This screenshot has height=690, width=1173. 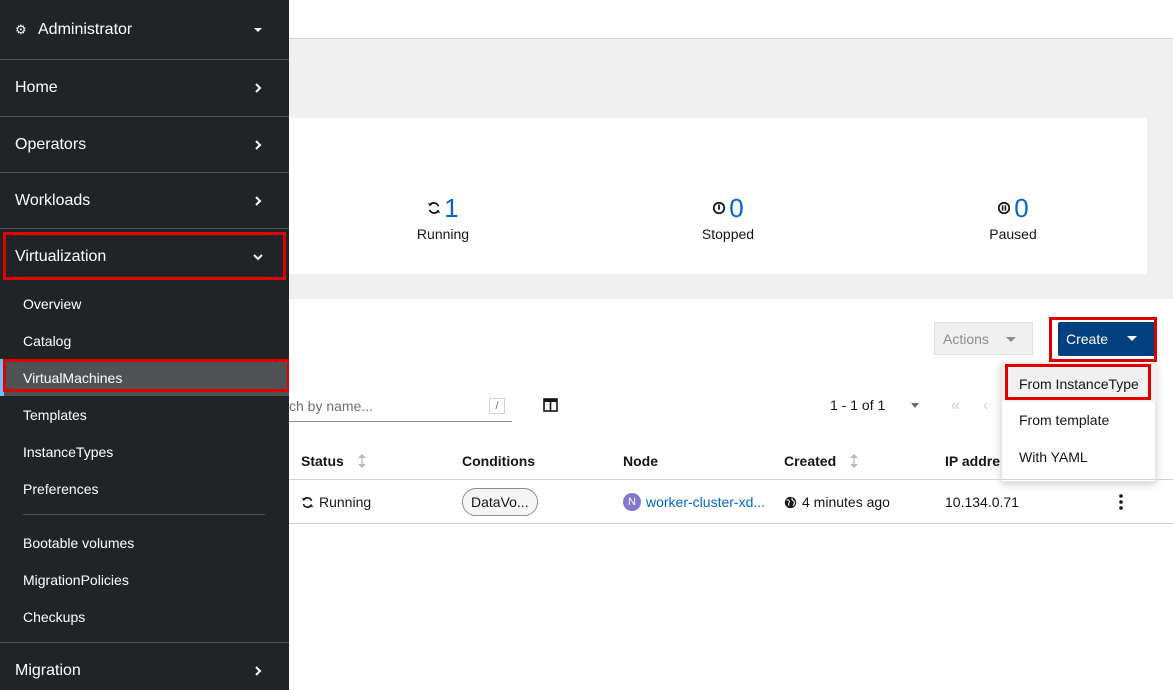 What do you see at coordinates (790, 502) in the screenshot?
I see `globe-icon` at bounding box center [790, 502].